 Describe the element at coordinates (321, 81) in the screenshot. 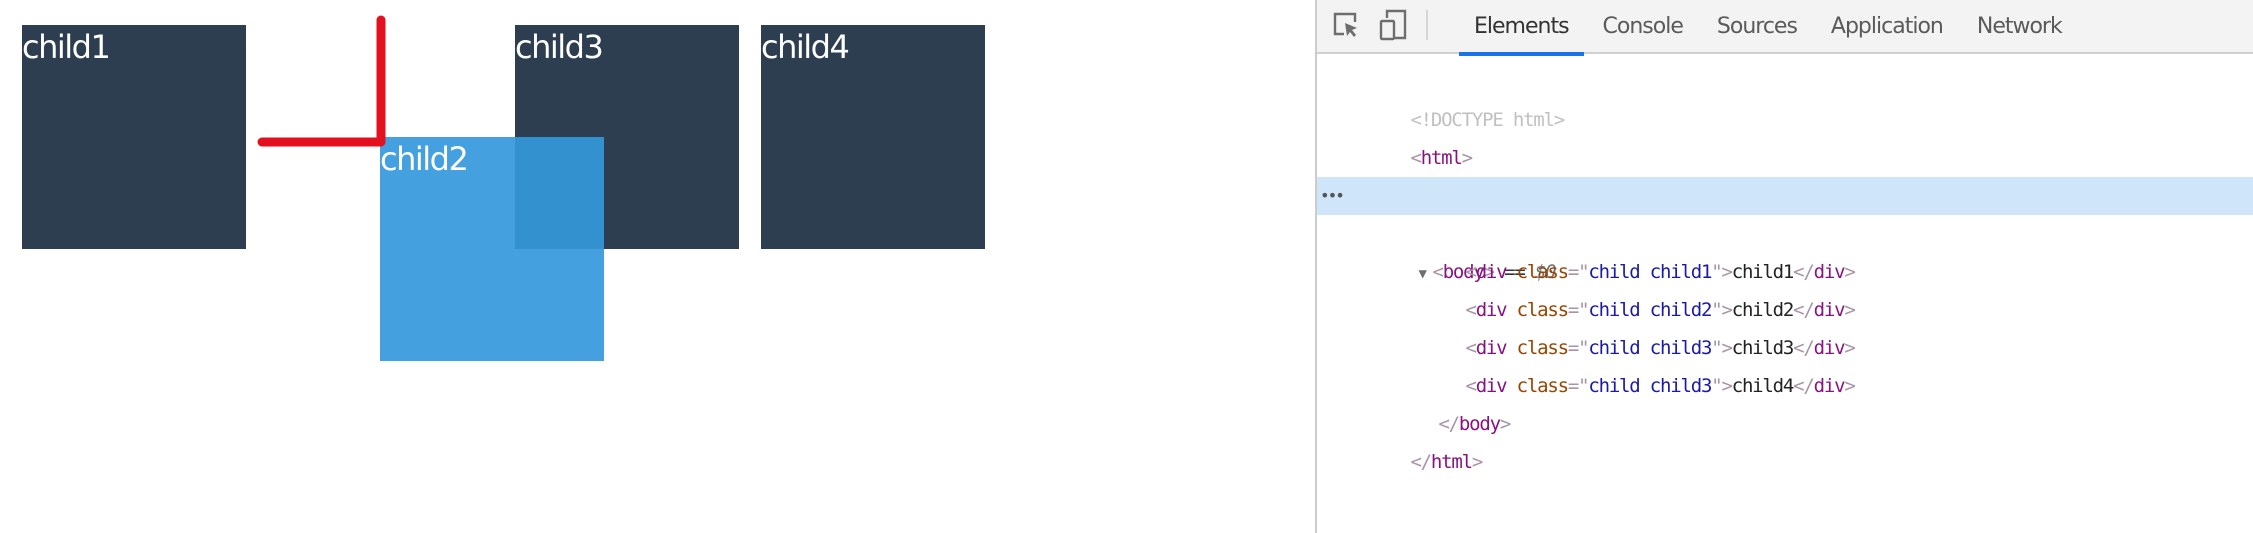

I see `annotation-l-shape` at that location.